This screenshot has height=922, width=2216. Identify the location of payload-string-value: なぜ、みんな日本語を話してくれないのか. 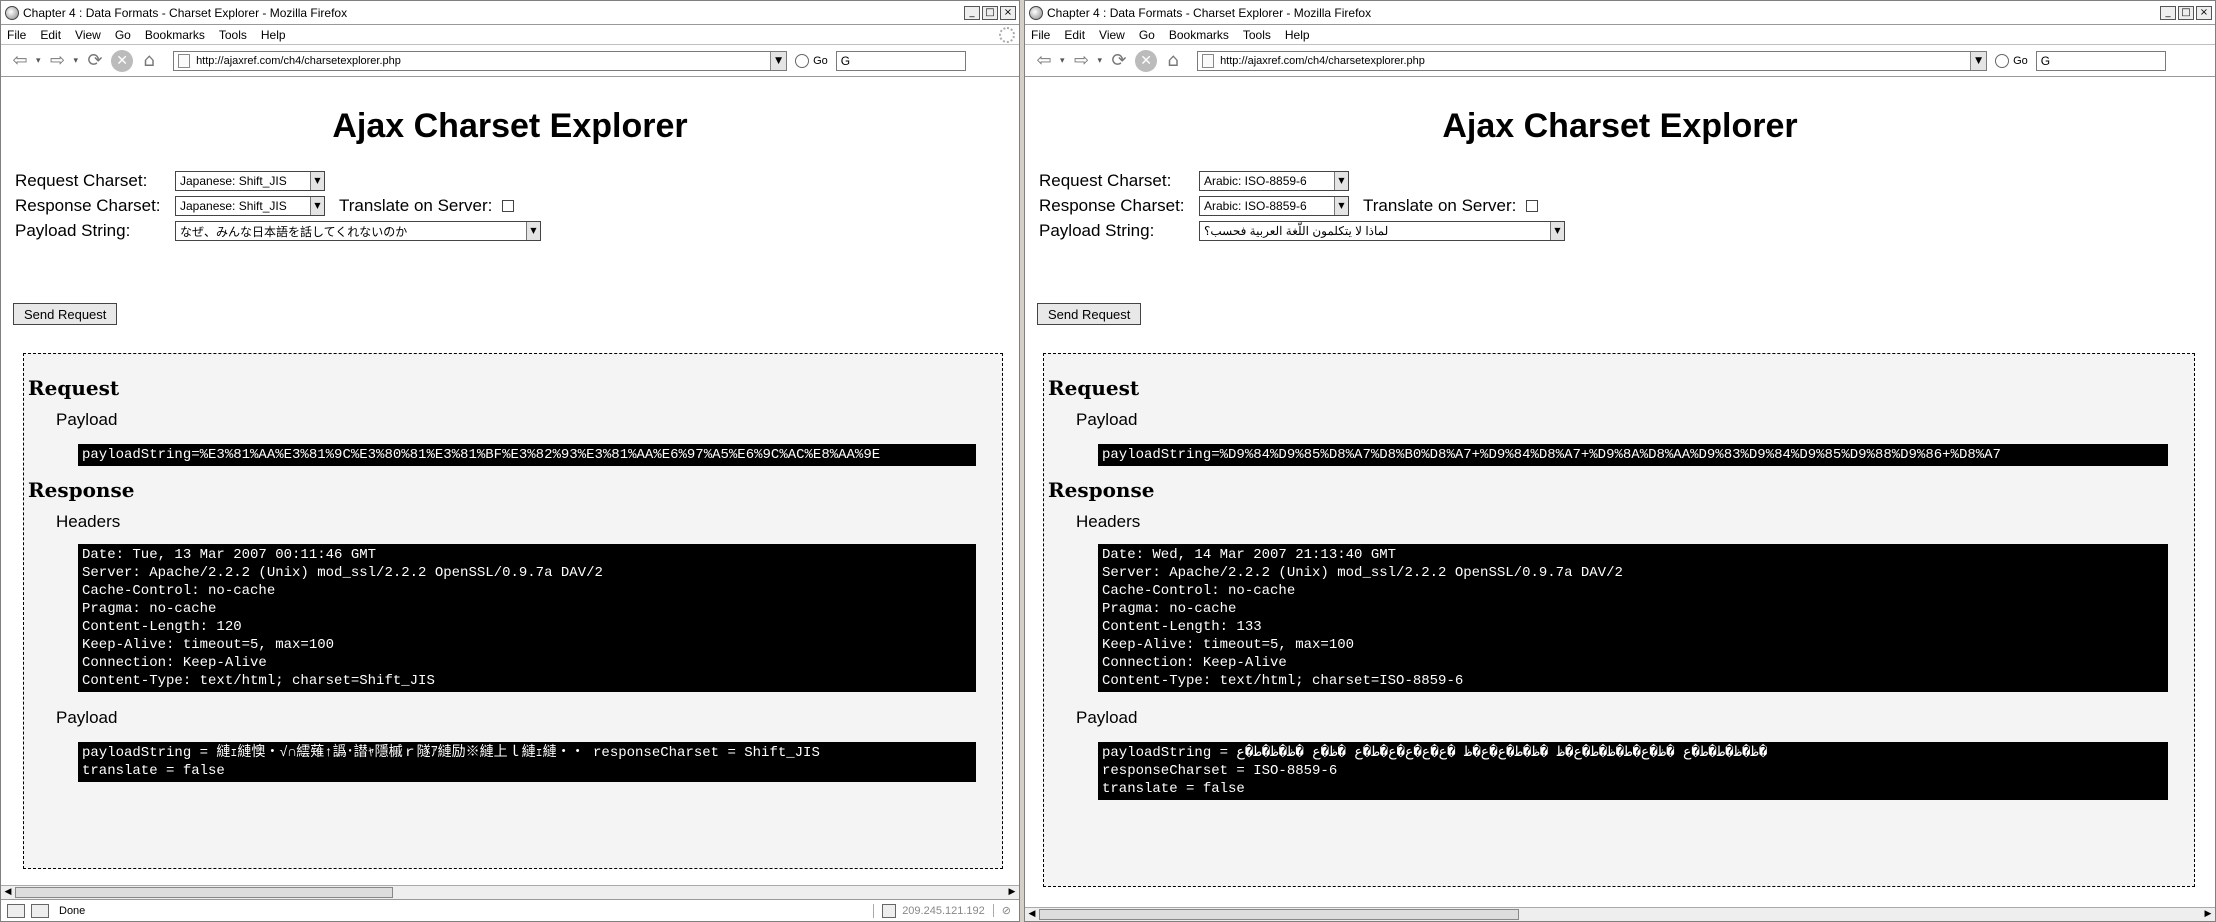
(294, 231).